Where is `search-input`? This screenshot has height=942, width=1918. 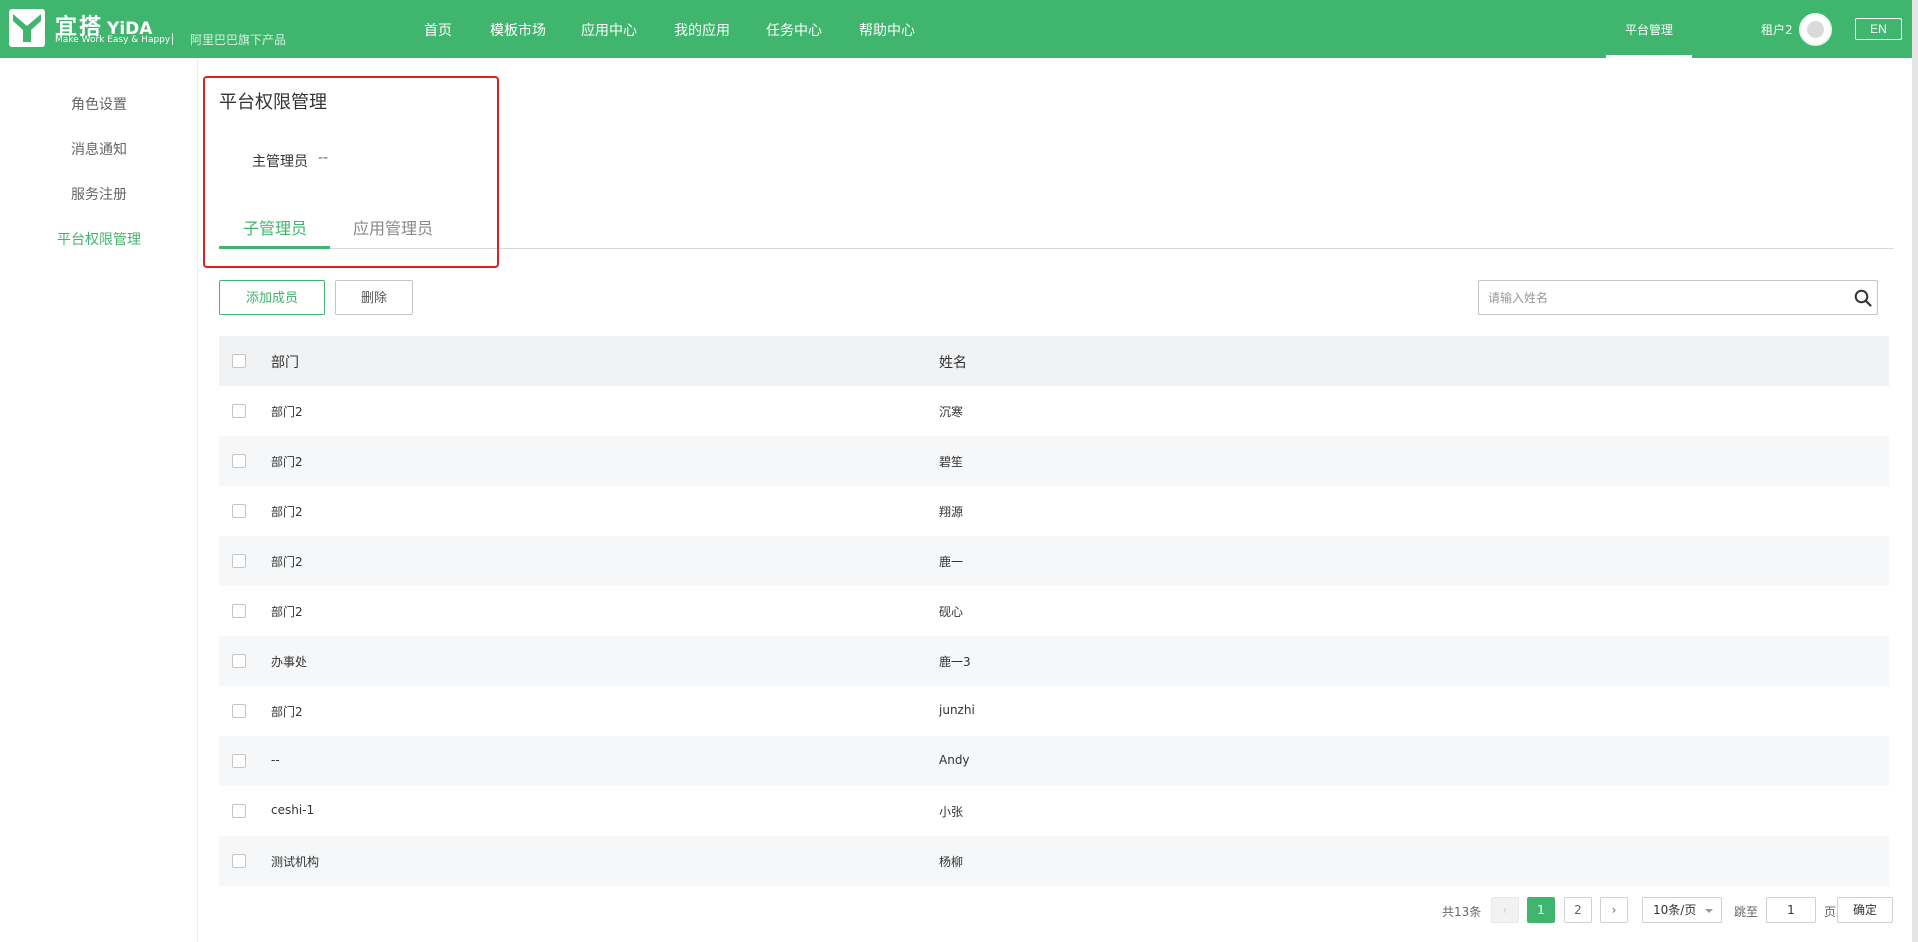
search-input is located at coordinates (1659, 297).